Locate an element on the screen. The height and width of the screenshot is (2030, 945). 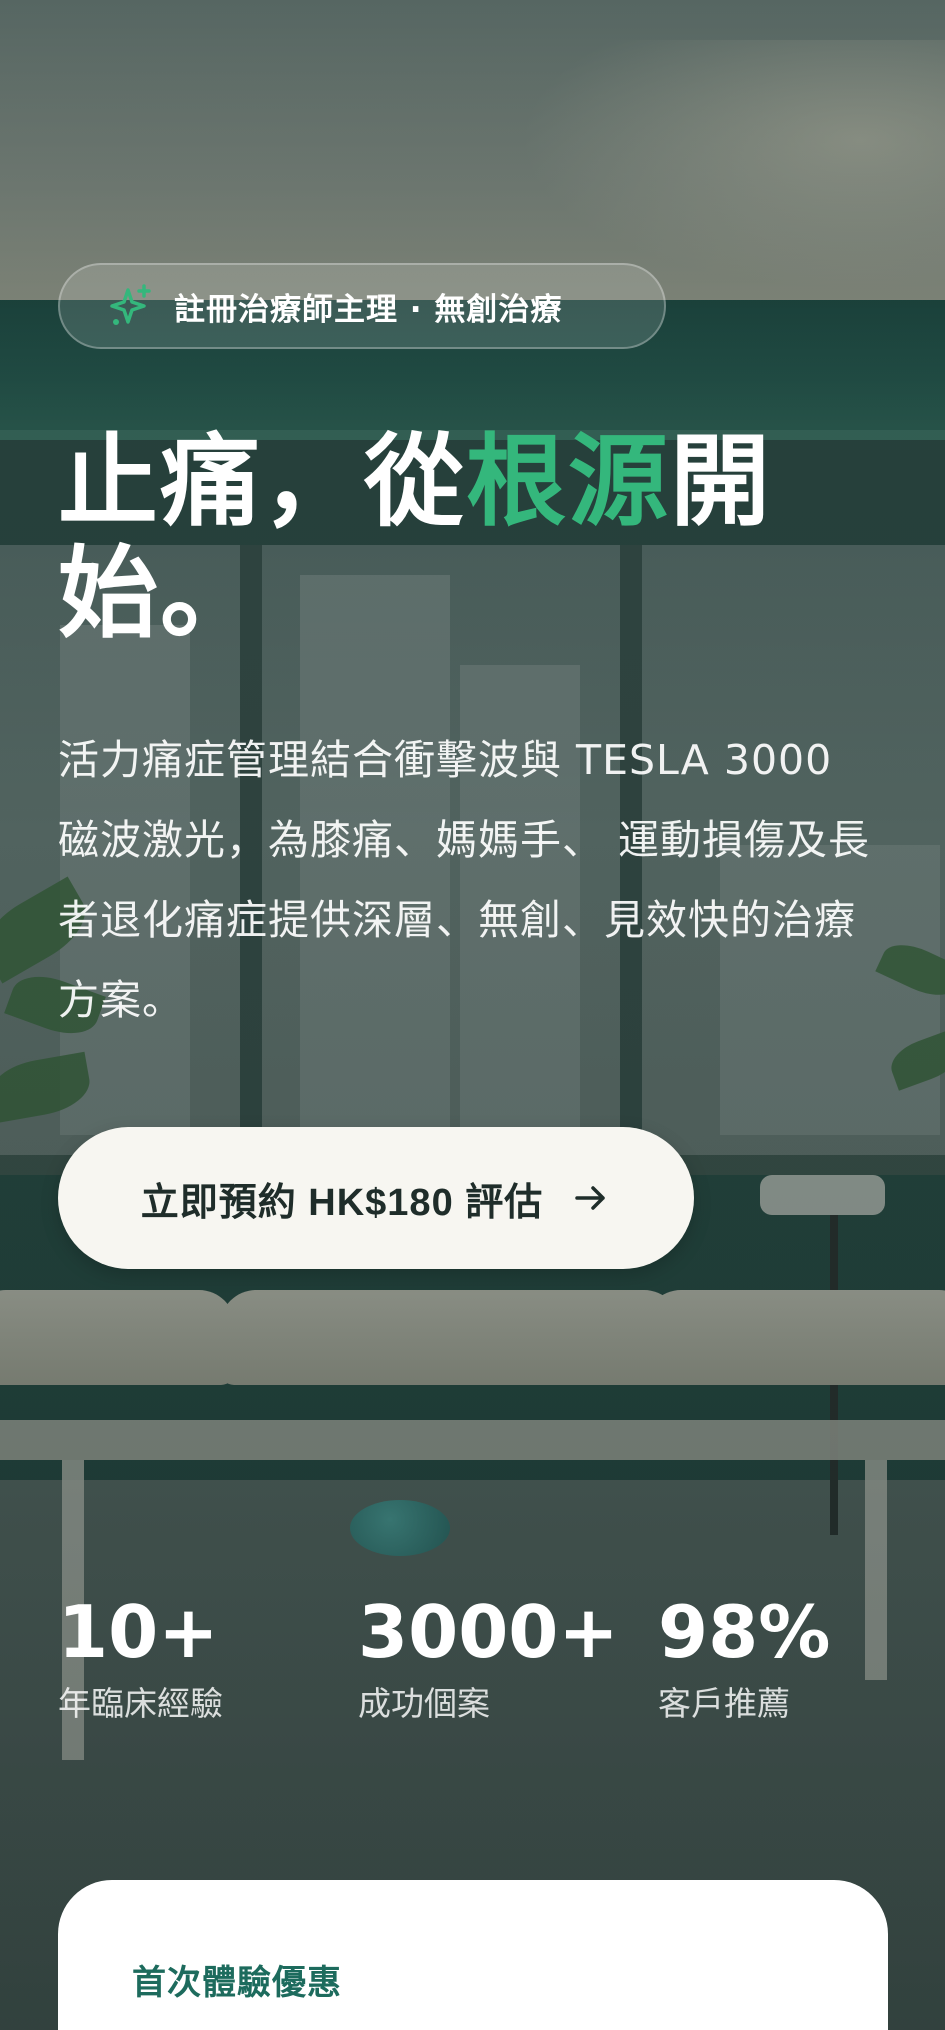
stat-value: 98% is located at coordinates (744, 1632).